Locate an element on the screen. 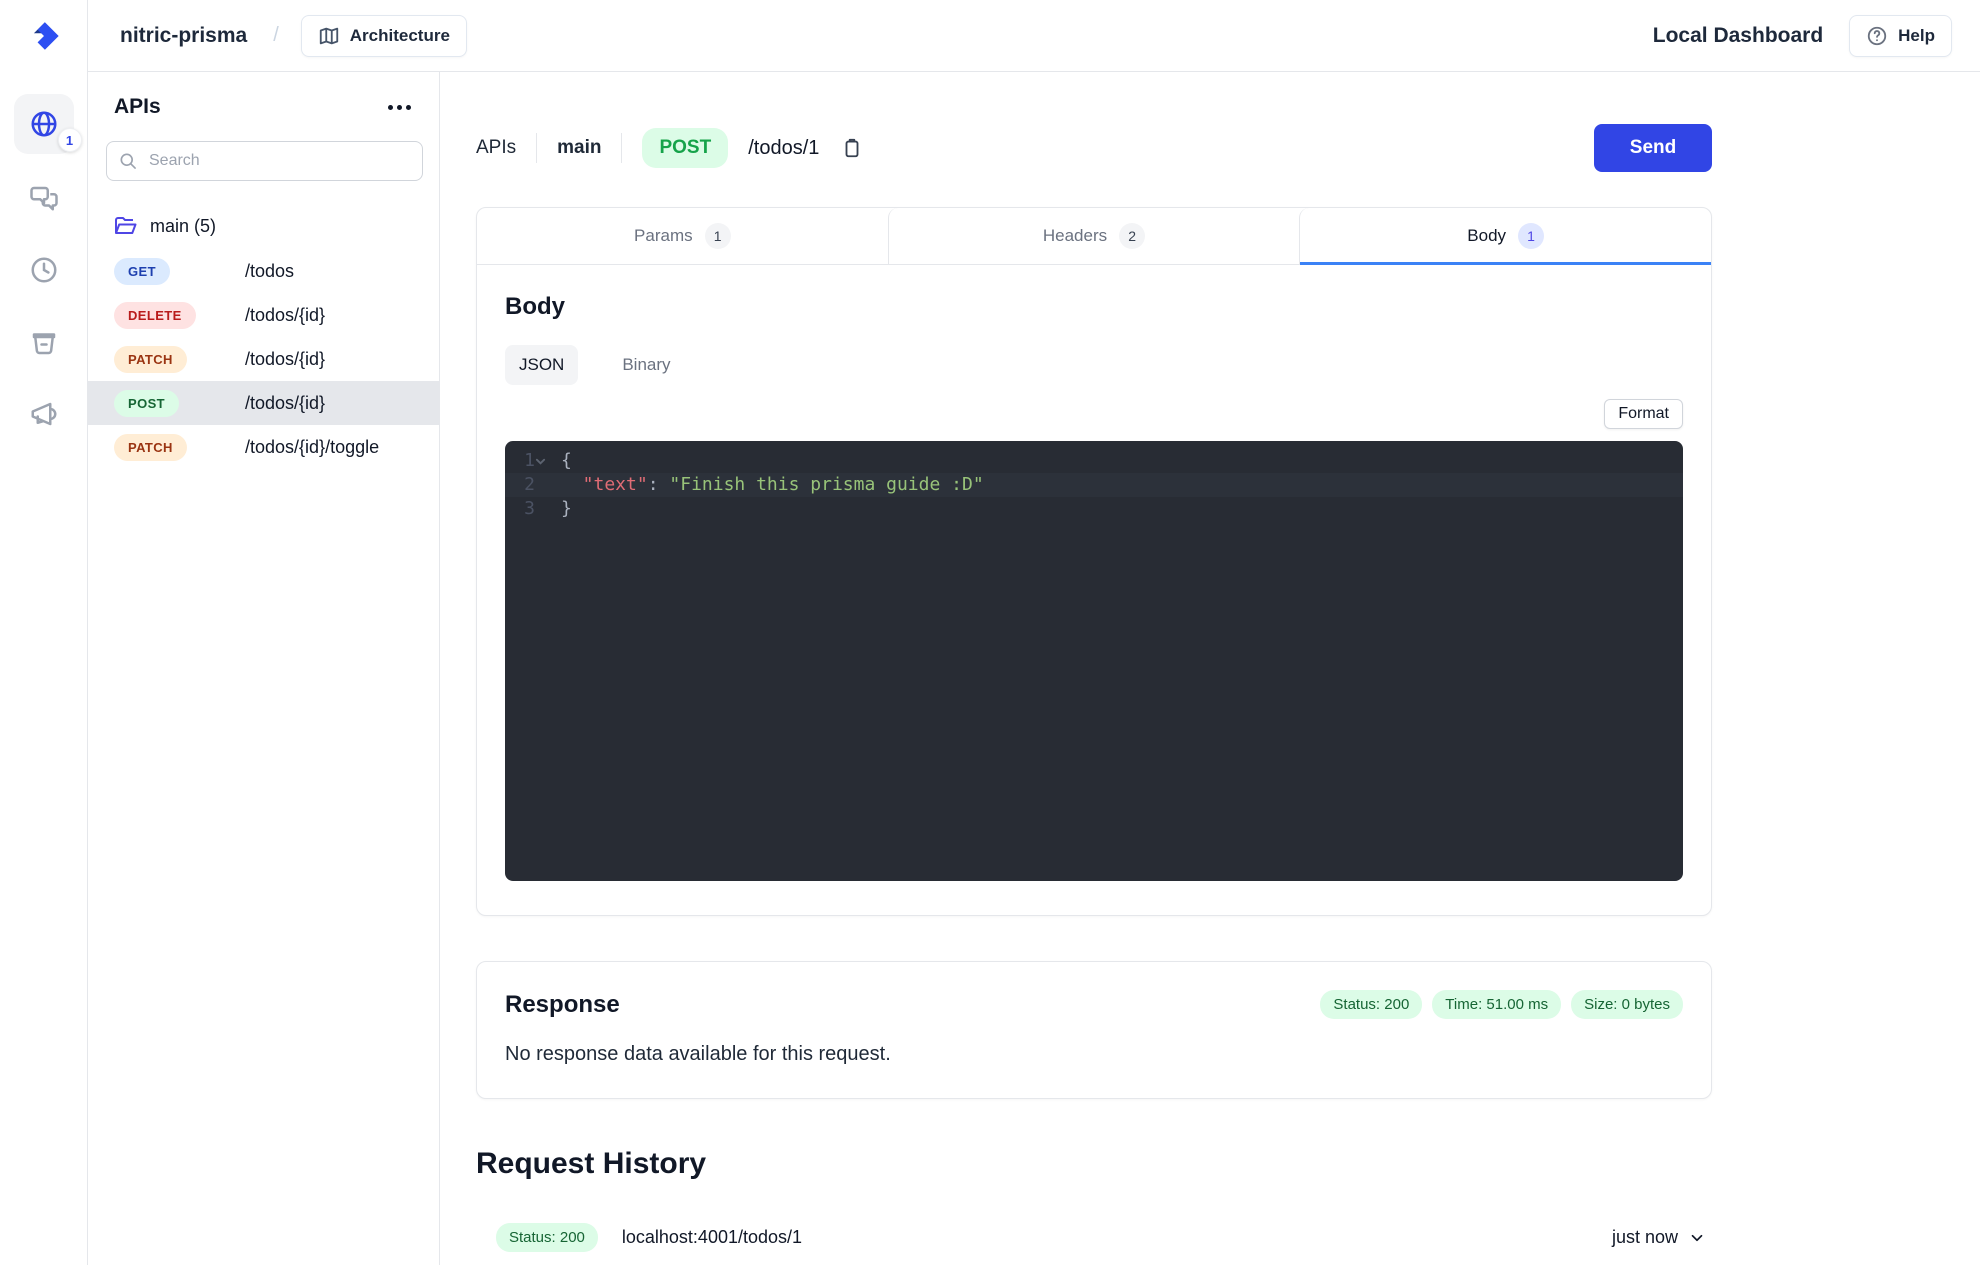  nitric-logo-icon is located at coordinates (46, 36).